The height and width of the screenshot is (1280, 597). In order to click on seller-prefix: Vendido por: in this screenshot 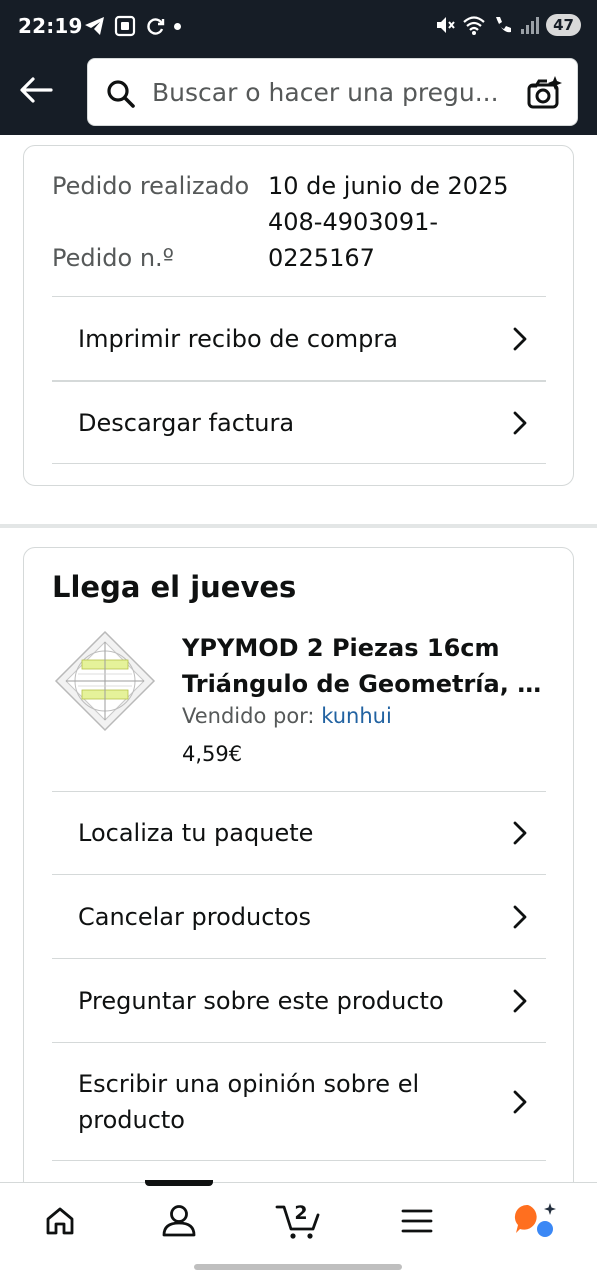, I will do `click(252, 716)`.